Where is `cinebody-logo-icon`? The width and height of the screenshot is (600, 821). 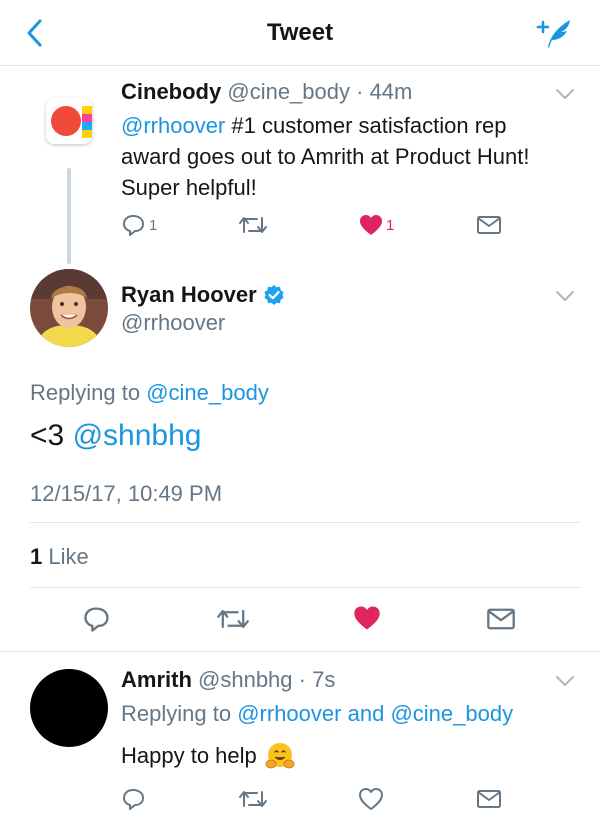 cinebody-logo-icon is located at coordinates (69, 121).